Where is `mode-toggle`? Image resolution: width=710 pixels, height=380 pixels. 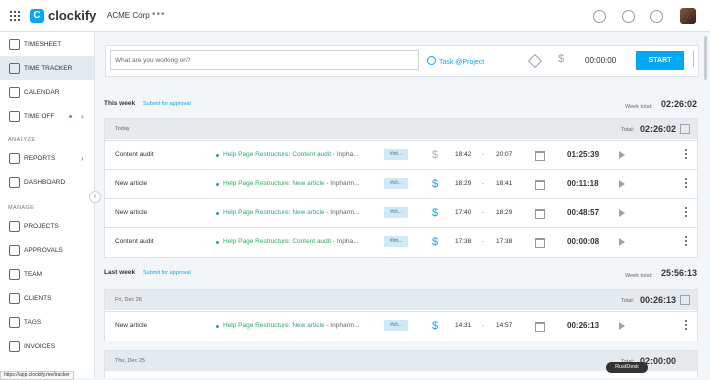
mode-toggle is located at coordinates (696, 59).